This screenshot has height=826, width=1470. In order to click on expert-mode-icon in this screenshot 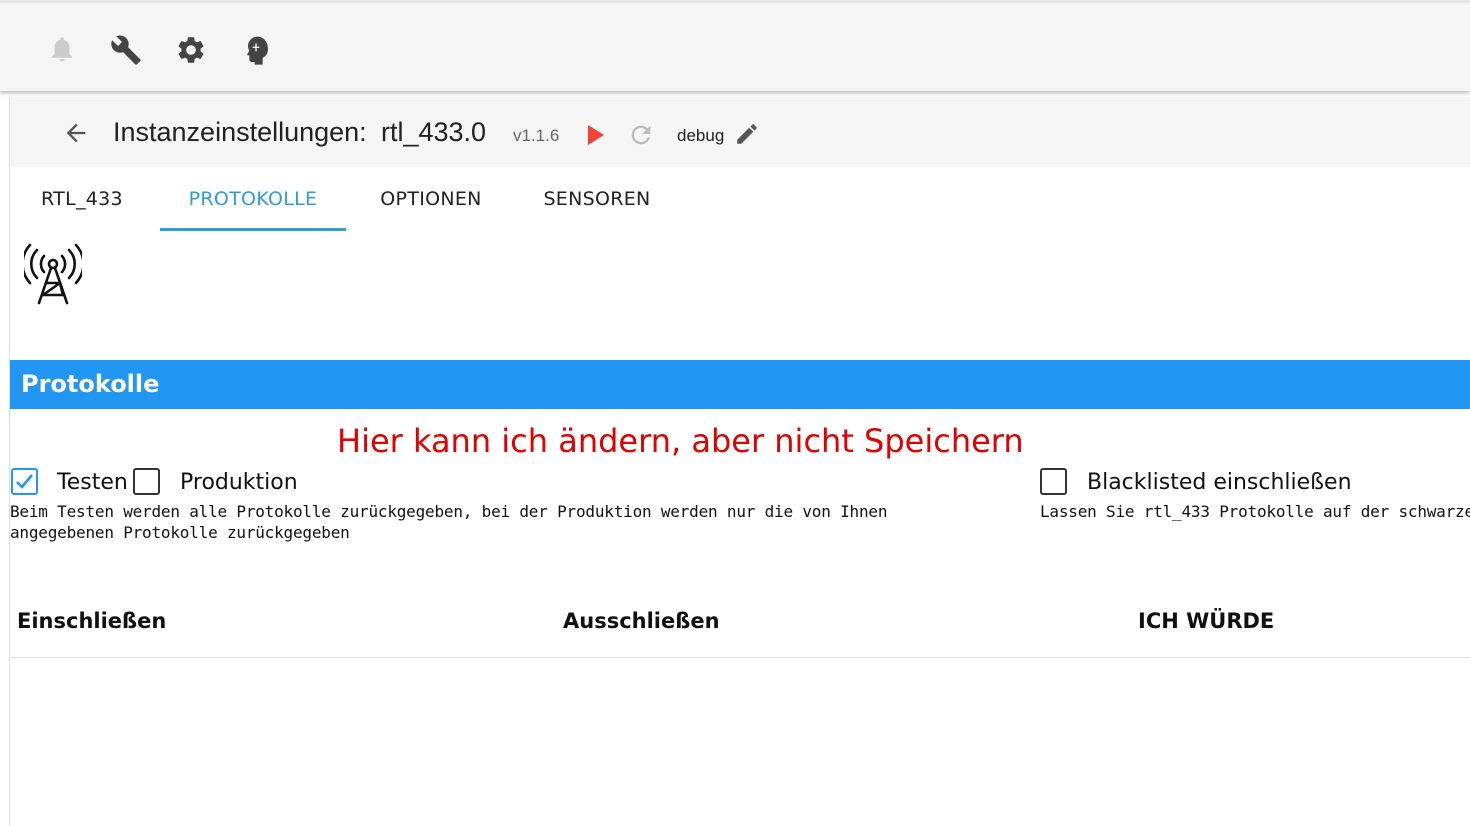, I will do `click(256, 50)`.